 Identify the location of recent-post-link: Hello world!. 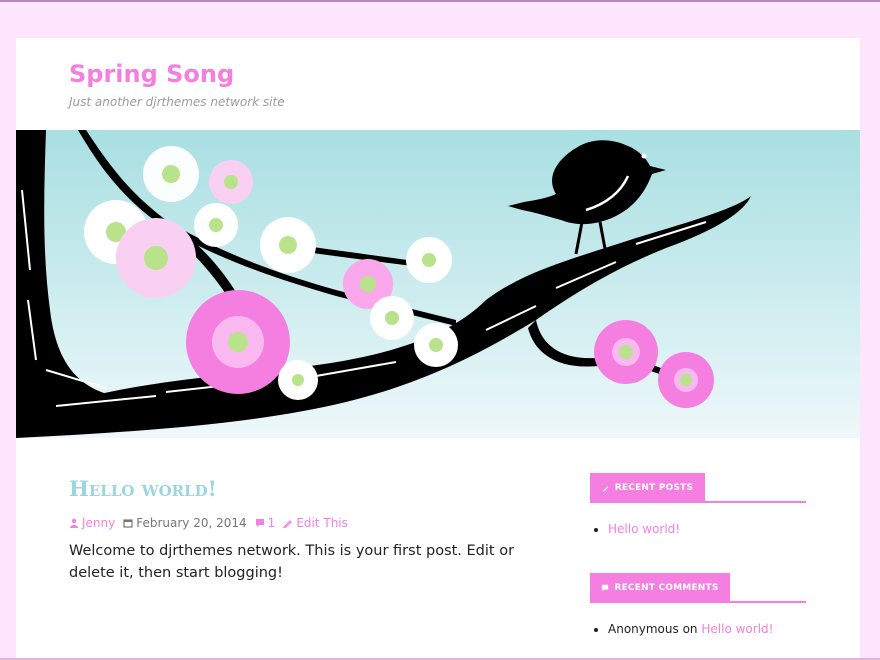
(644, 529).